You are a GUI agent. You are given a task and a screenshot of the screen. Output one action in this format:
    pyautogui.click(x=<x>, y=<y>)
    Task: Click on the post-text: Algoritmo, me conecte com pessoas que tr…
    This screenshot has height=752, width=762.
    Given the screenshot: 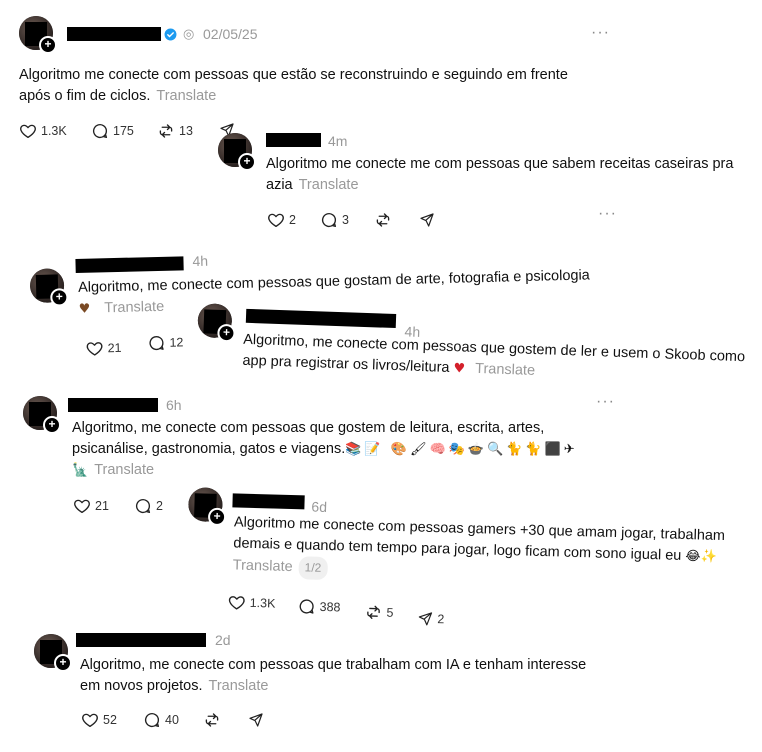 What is the action you would take?
    pyautogui.click(x=333, y=675)
    